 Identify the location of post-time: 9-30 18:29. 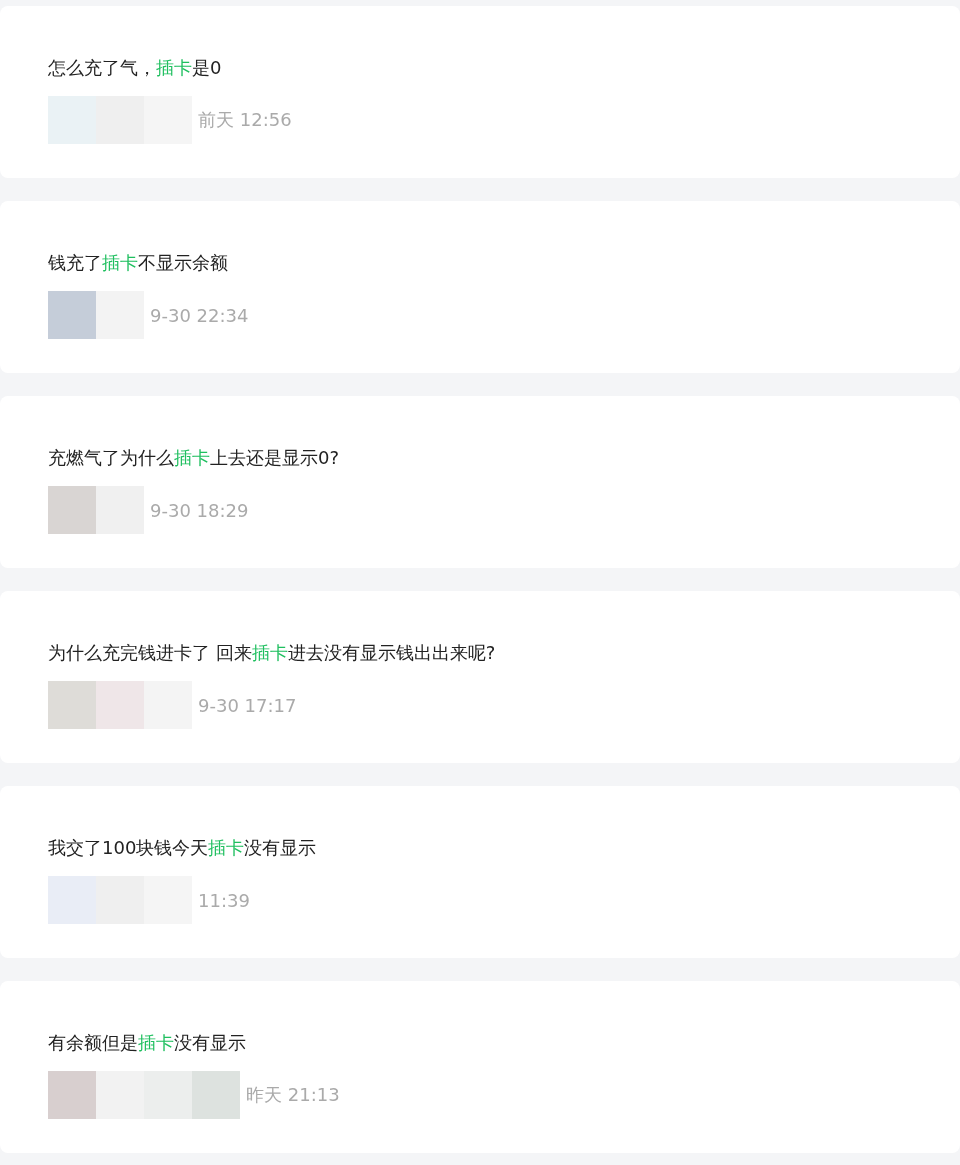
(199, 510).